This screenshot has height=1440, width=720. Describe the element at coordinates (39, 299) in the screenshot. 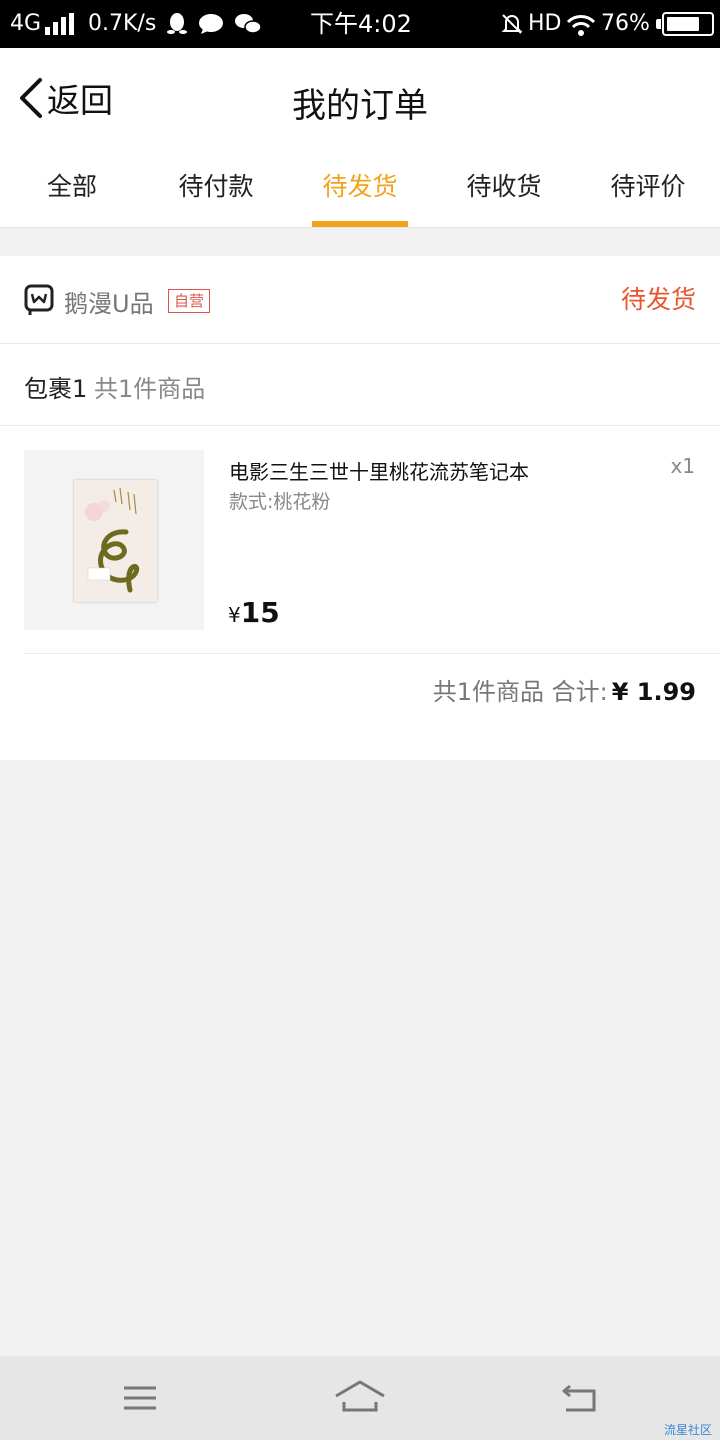

I see `shop-logo-icon` at that location.